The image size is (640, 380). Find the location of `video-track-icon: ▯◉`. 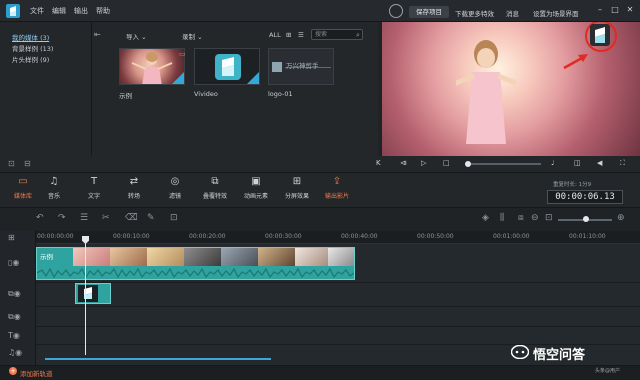

video-track-icon: ▯◉ is located at coordinates (13, 262).